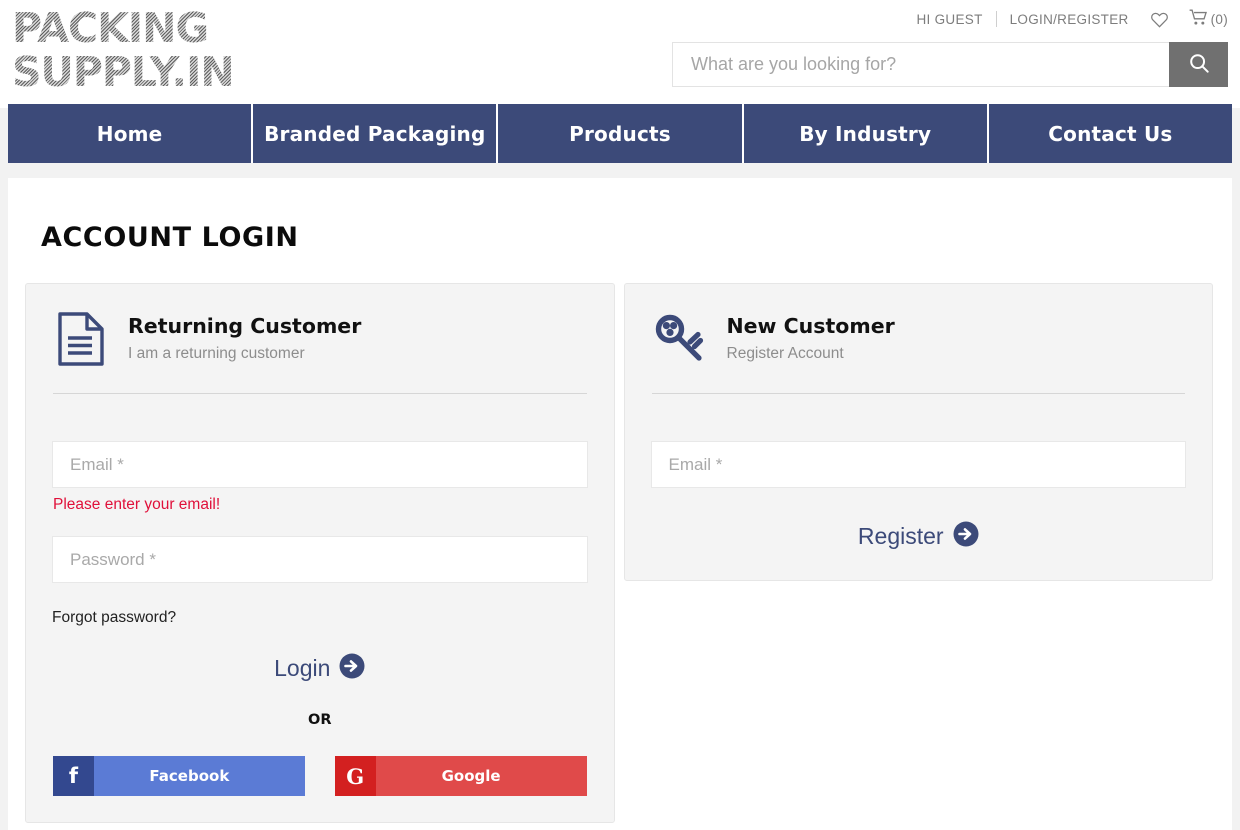 This screenshot has width=1240, height=830. I want to click on page-title: ACCOUNT LOGIN, so click(170, 237).